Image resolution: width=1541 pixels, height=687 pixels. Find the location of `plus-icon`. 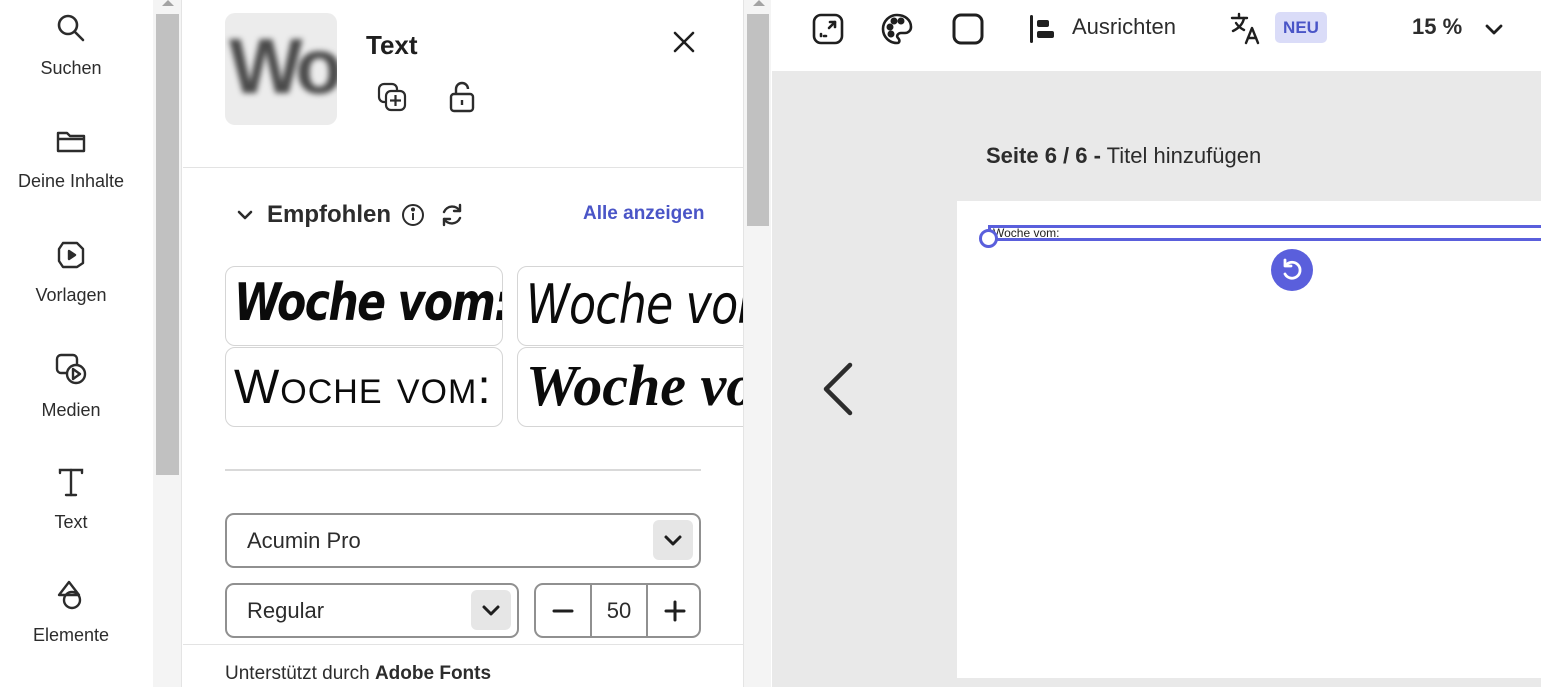

plus-icon is located at coordinates (674, 610).